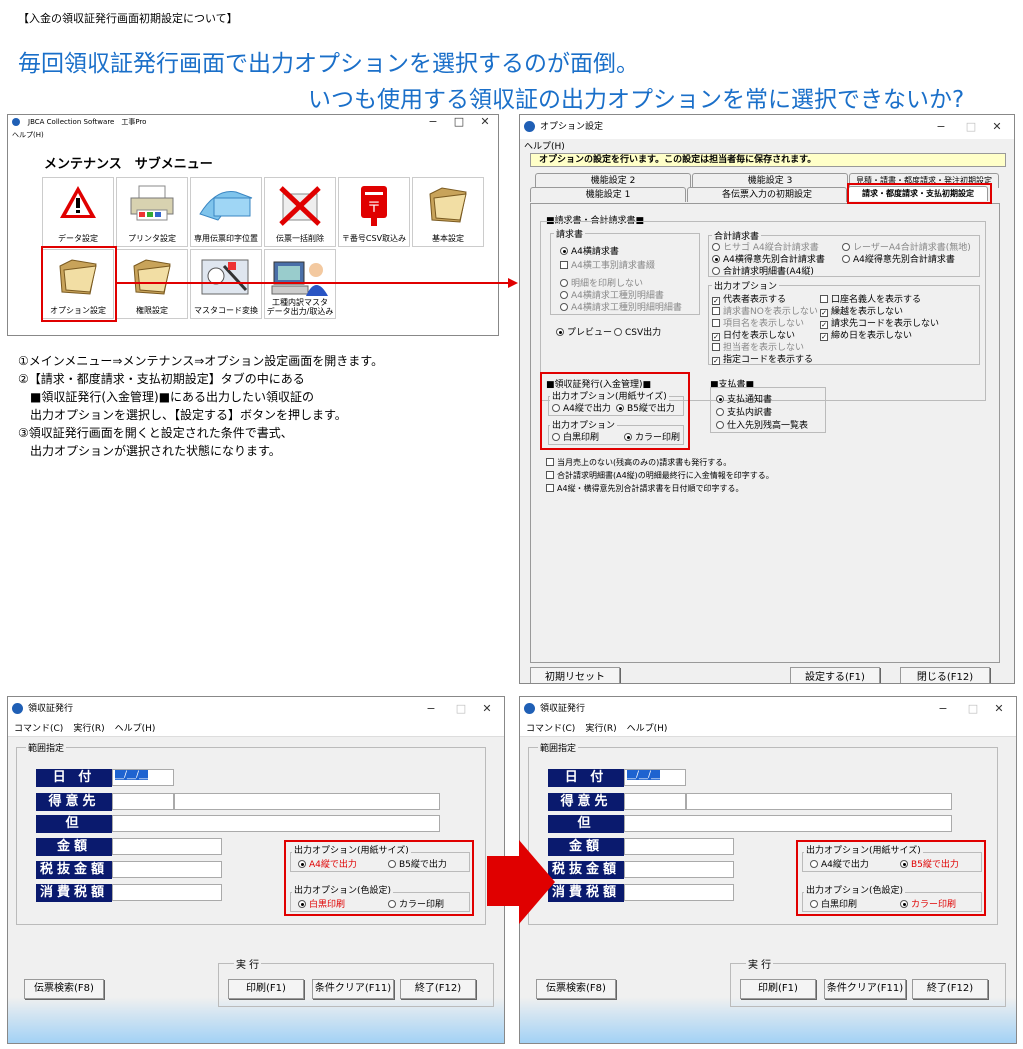  What do you see at coordinates (652, 436) in the screenshot?
I see `ryoshu-color-radio: カラー印刷` at bounding box center [652, 436].